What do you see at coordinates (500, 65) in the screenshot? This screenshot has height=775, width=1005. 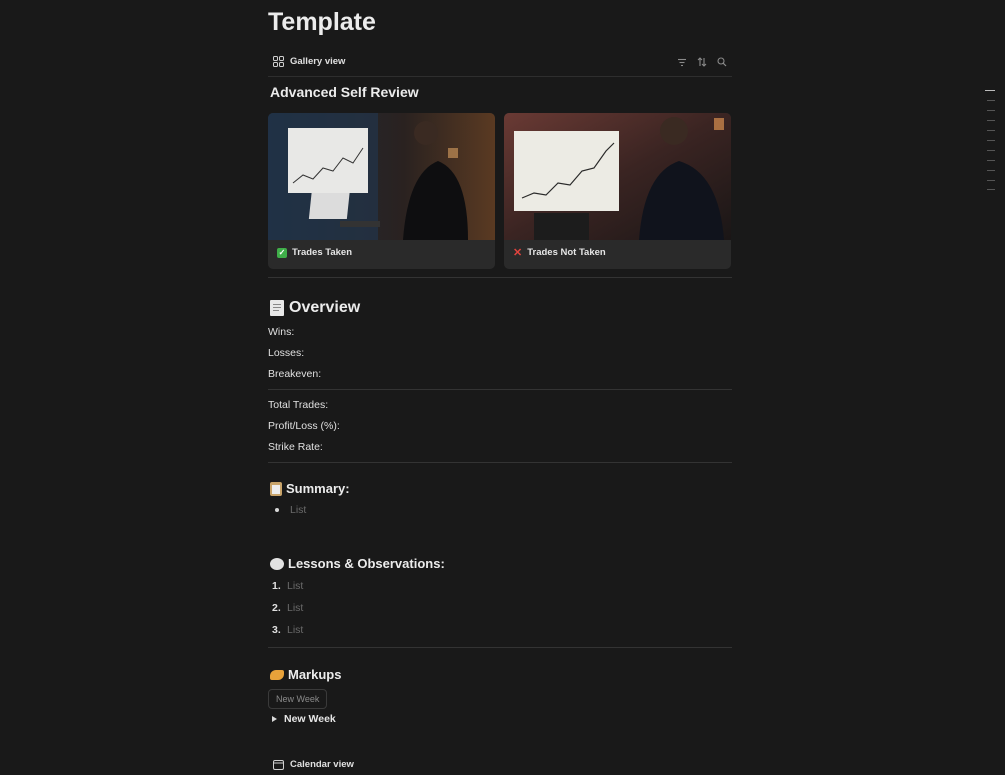 I see `database-view-bar: Gallery view` at bounding box center [500, 65].